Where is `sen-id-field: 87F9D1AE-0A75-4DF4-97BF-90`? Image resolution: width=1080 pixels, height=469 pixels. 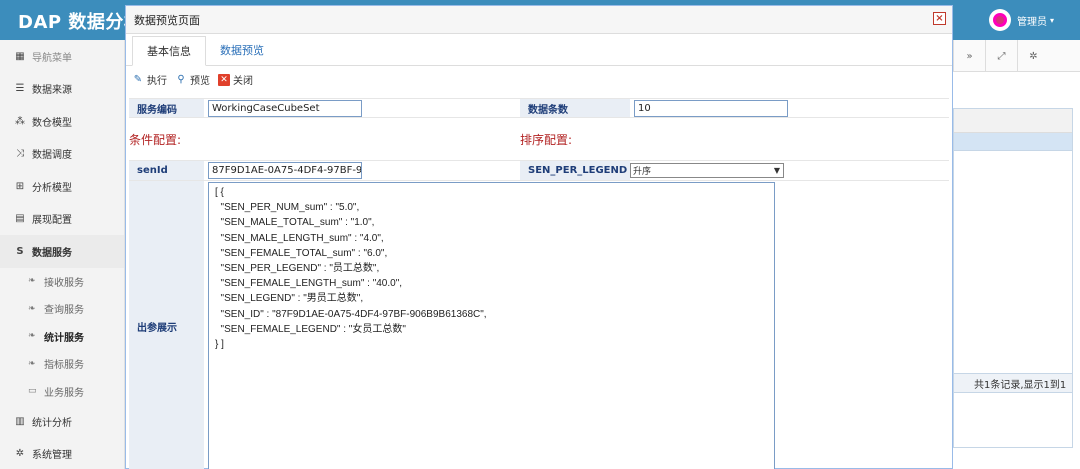 sen-id-field: 87F9D1AE-0A75-4DF4-97BF-90 is located at coordinates (285, 170).